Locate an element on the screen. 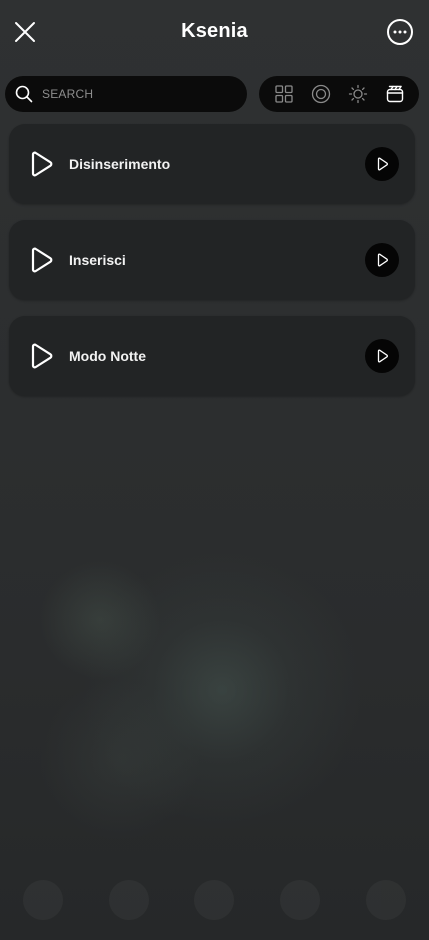 The width and height of the screenshot is (429, 940). more-horizontal-icon is located at coordinates (400, 32).